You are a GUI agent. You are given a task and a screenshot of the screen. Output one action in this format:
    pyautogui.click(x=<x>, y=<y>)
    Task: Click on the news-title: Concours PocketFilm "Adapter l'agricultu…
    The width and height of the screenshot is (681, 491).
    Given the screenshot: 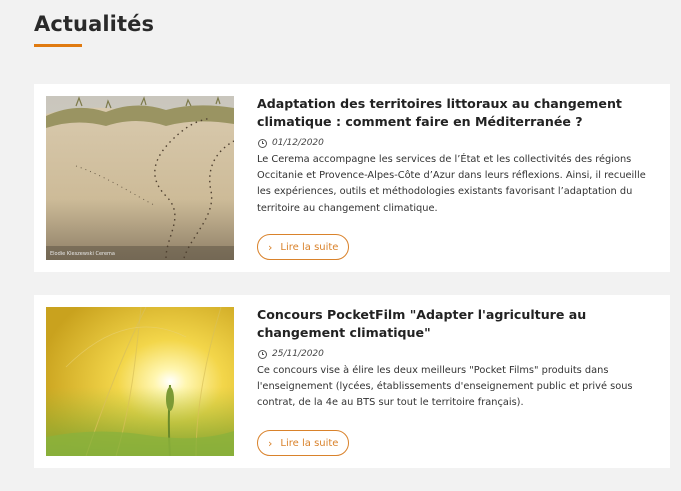 What is the action you would take?
    pyautogui.click(x=456, y=324)
    